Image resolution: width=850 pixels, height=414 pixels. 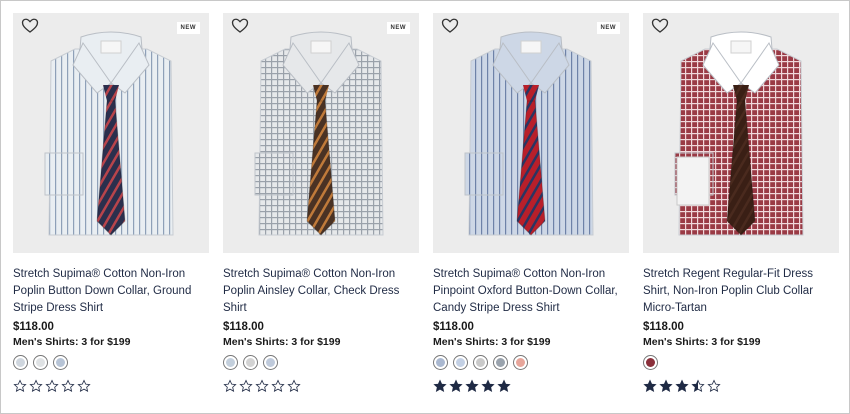 I want to click on product-image, so click(x=741, y=133).